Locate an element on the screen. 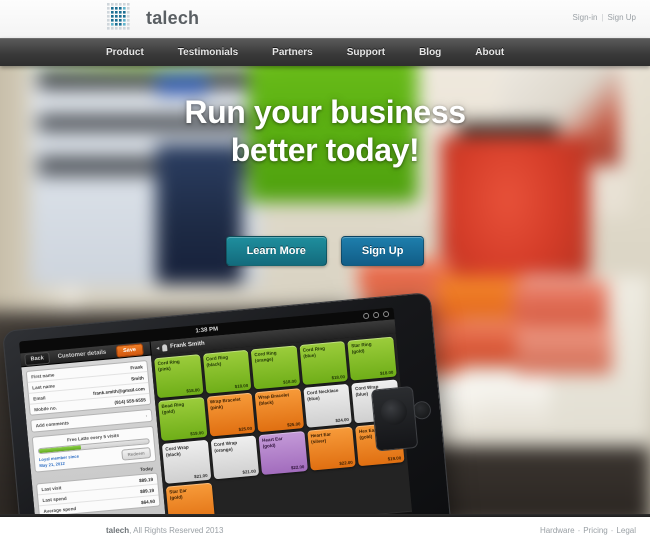 The image size is (650, 555). status-bar-icons is located at coordinates (376, 315).